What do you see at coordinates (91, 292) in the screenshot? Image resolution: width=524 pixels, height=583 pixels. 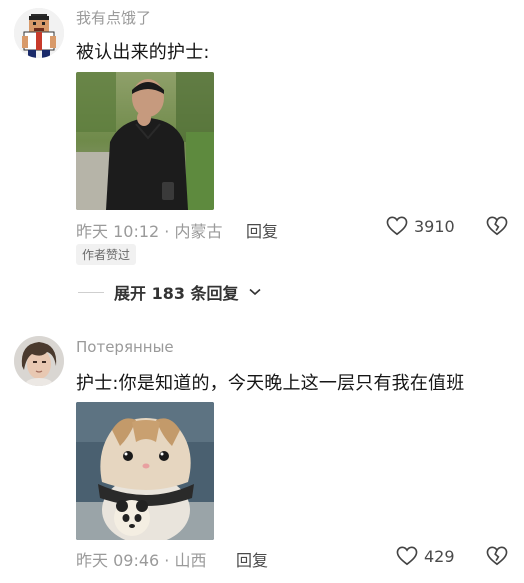 I see `divider-line` at bounding box center [91, 292].